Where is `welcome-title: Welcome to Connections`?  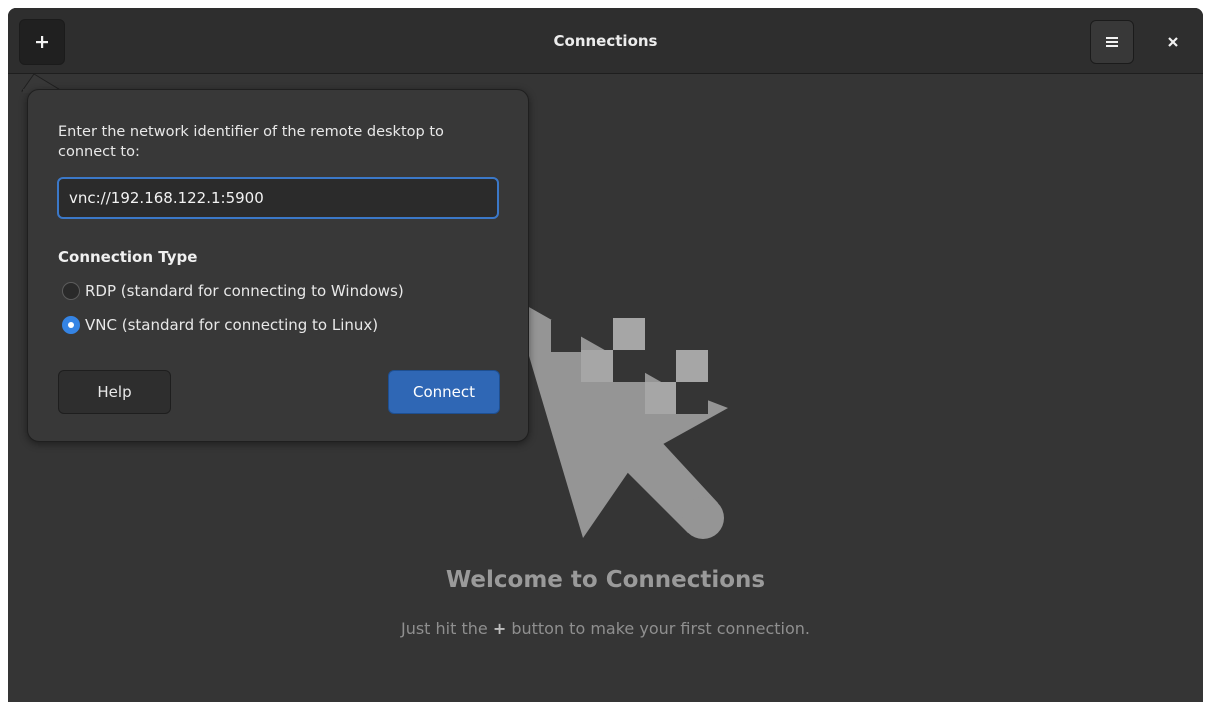 welcome-title: Welcome to Connections is located at coordinates (605, 580).